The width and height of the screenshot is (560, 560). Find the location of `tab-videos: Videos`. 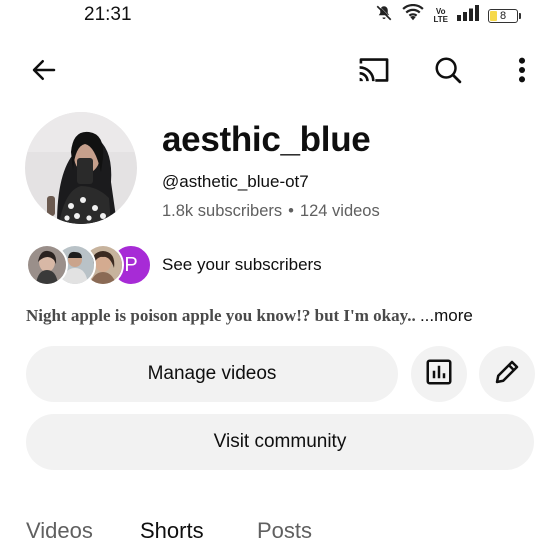

tab-videos: Videos is located at coordinates (59, 531).